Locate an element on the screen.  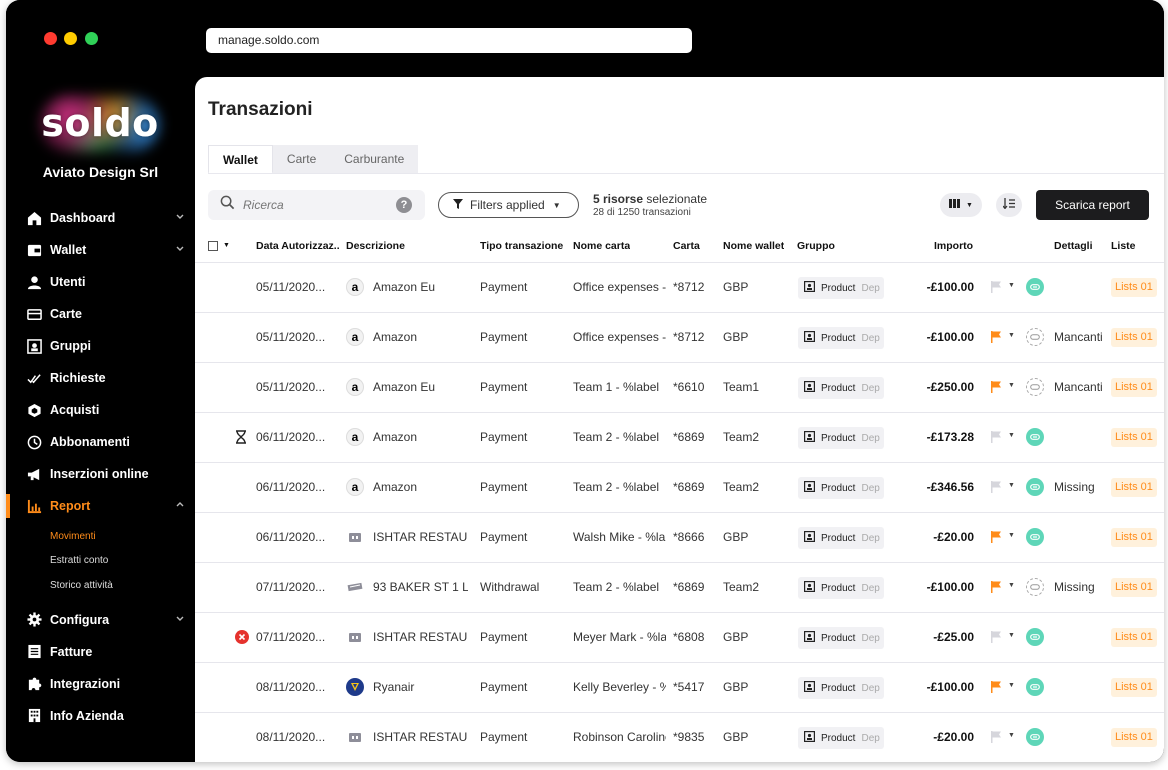
sidebar-item-integrazioni: Integrazioni is located at coordinates (100, 684).